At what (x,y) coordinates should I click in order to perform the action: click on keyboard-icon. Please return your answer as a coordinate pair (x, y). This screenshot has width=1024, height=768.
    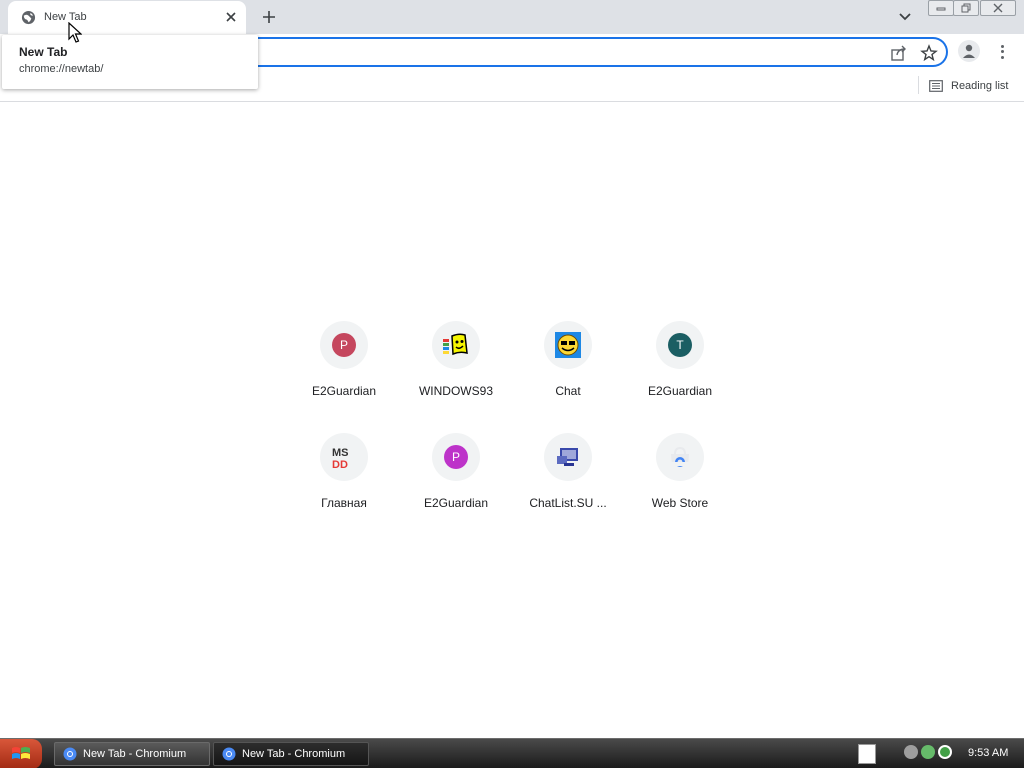
    Looking at the image, I should click on (867, 754).